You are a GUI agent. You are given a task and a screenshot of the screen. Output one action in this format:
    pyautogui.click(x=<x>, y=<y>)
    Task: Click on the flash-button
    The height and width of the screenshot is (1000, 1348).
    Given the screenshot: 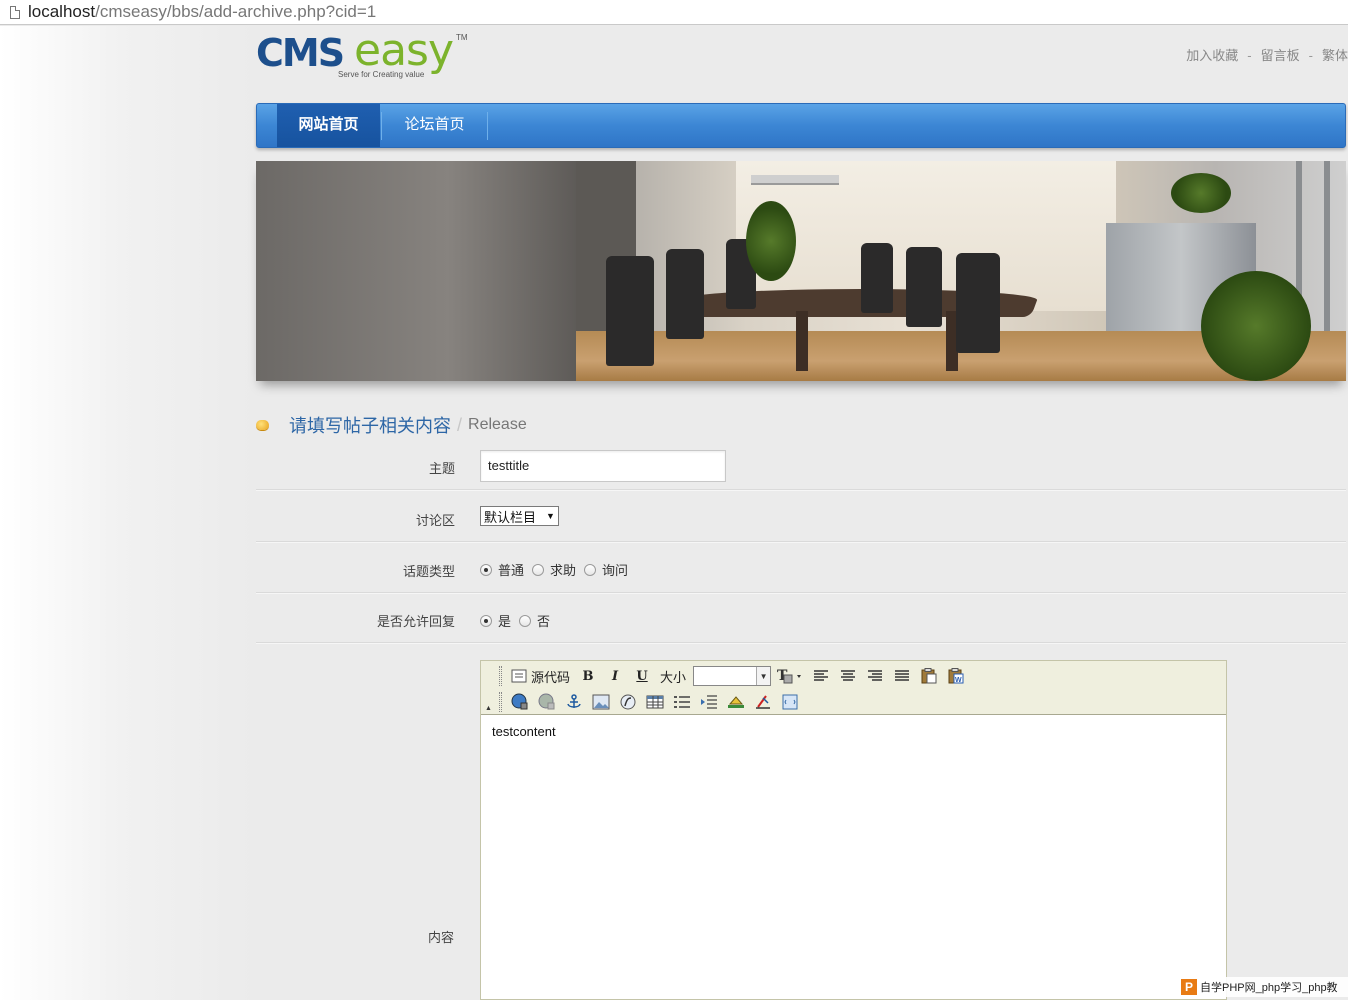 What is the action you would take?
    pyautogui.click(x=628, y=702)
    